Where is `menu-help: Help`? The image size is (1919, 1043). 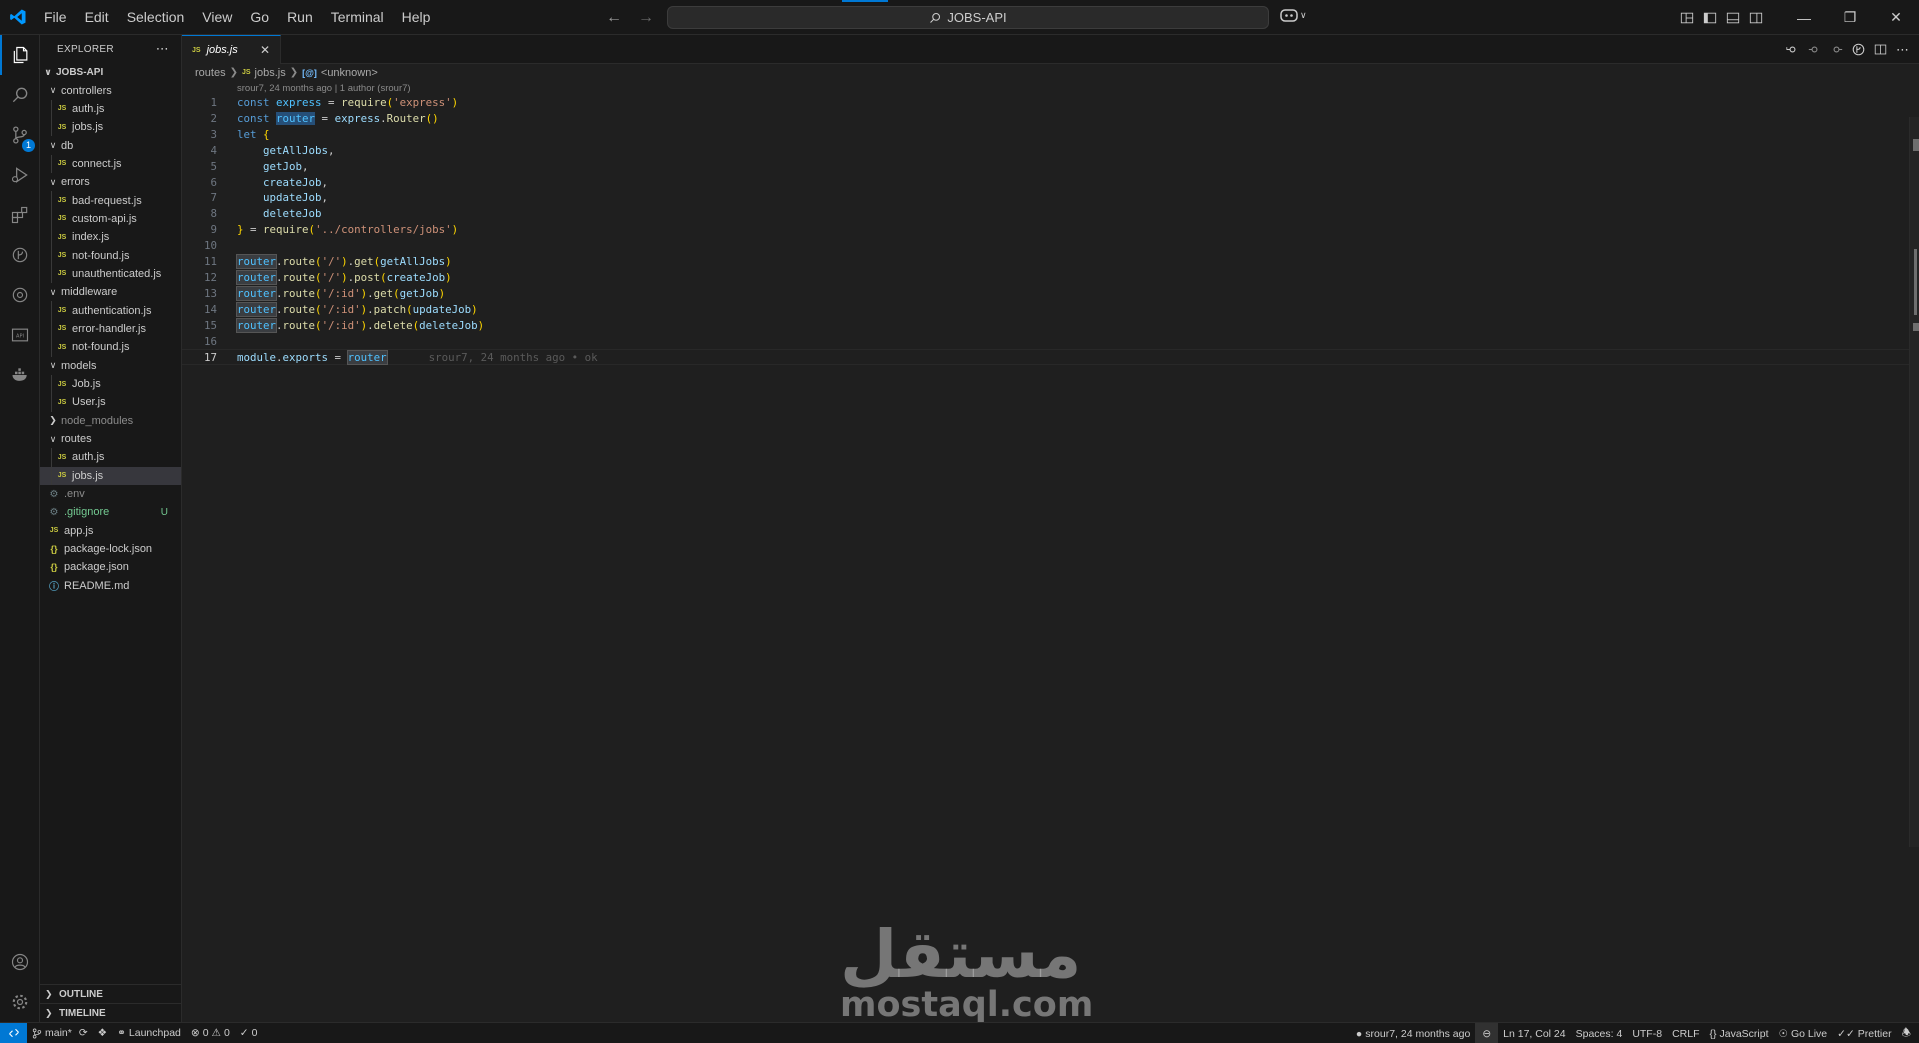 menu-help: Help is located at coordinates (416, 17).